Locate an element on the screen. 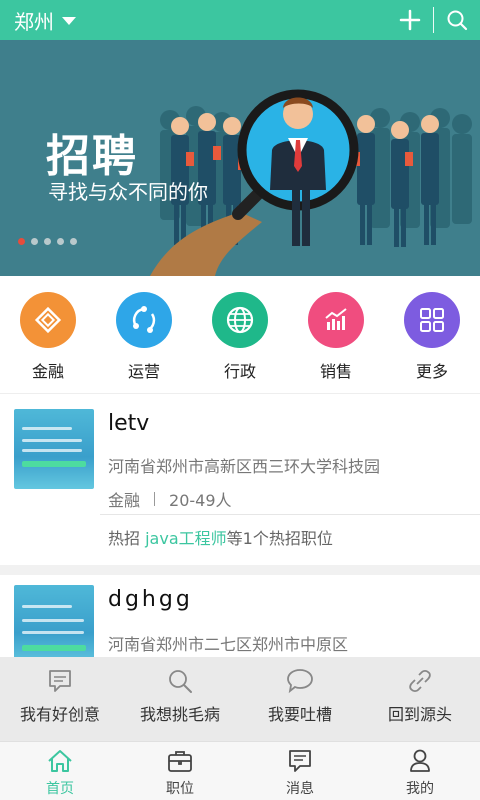 This screenshot has width=480, height=800. bug-report-label: 我想挑毛病 is located at coordinates (179, 714).